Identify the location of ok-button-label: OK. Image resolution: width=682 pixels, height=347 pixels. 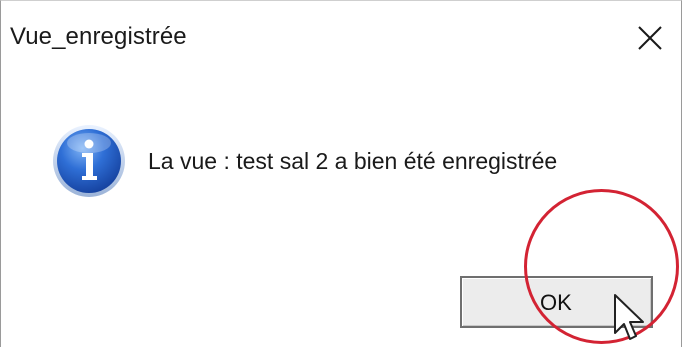
(556, 302).